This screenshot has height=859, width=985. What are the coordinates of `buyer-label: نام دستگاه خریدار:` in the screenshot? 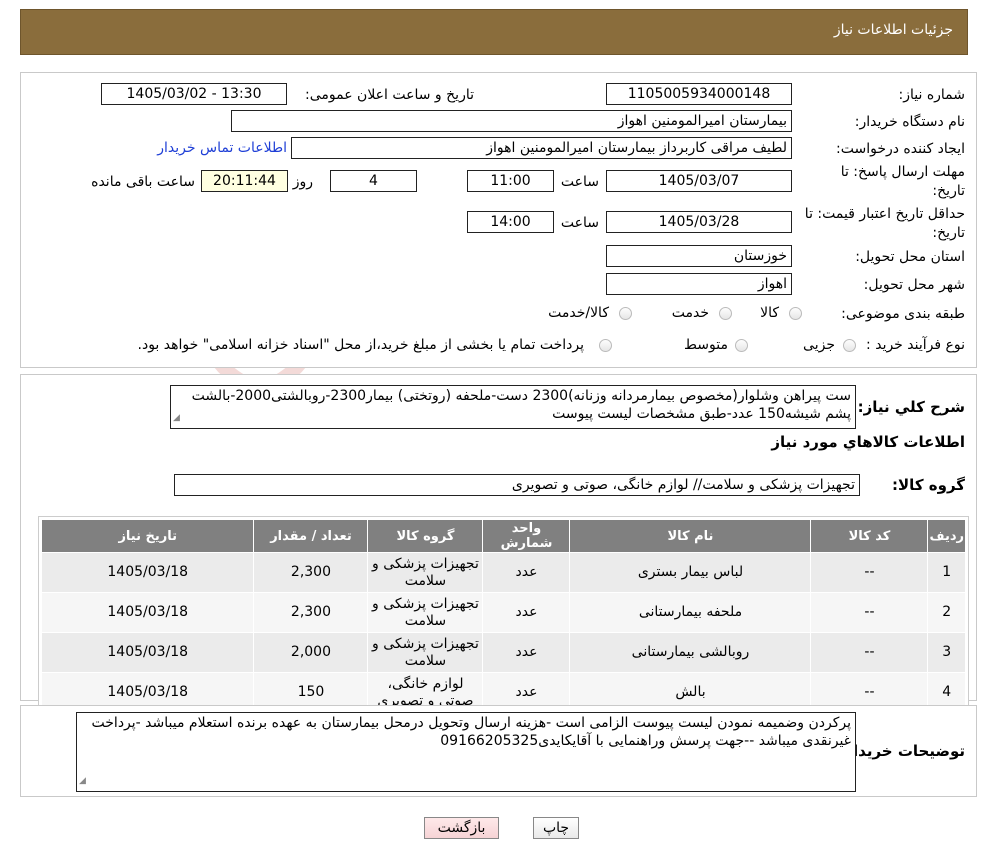 It's located at (909, 122).